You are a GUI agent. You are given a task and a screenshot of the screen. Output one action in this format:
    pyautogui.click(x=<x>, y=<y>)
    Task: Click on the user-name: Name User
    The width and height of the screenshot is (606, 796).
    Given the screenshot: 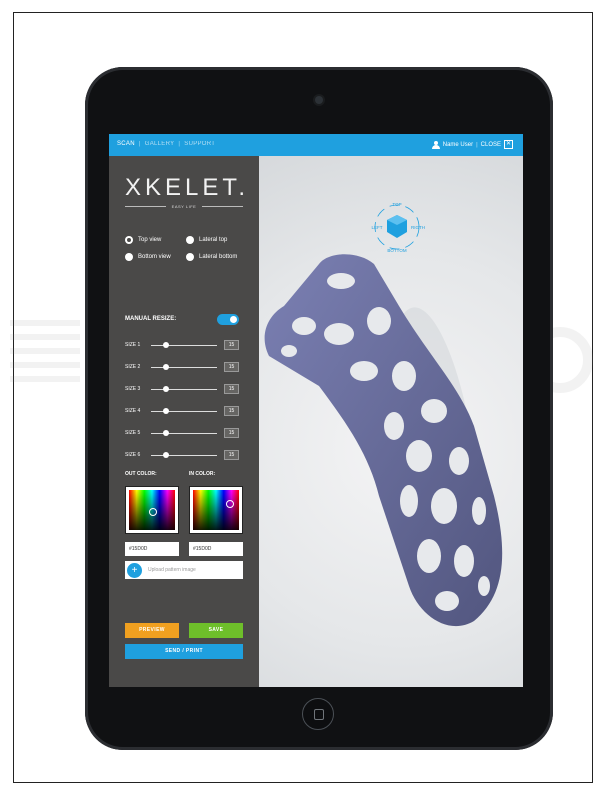 What is the action you would take?
    pyautogui.click(x=458, y=145)
    